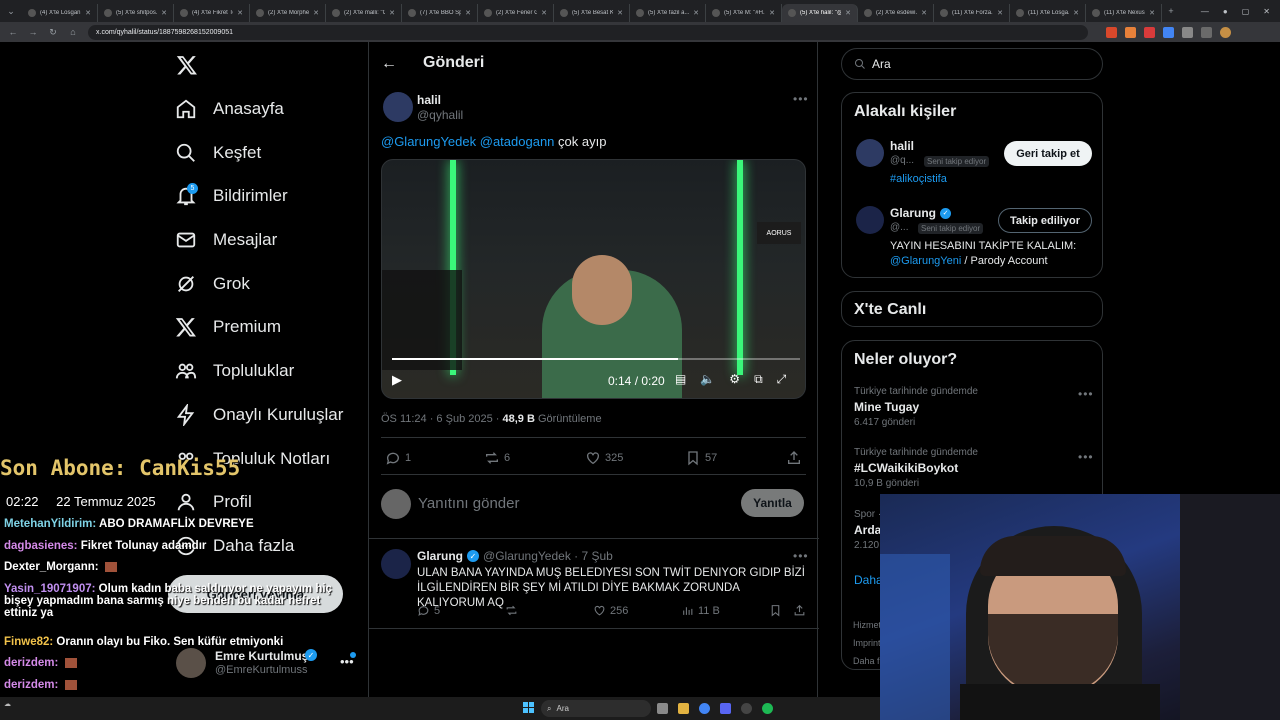 The height and width of the screenshot is (720, 1280). What do you see at coordinates (758, 379) in the screenshot?
I see `pip-icon: ⧉` at bounding box center [758, 379].